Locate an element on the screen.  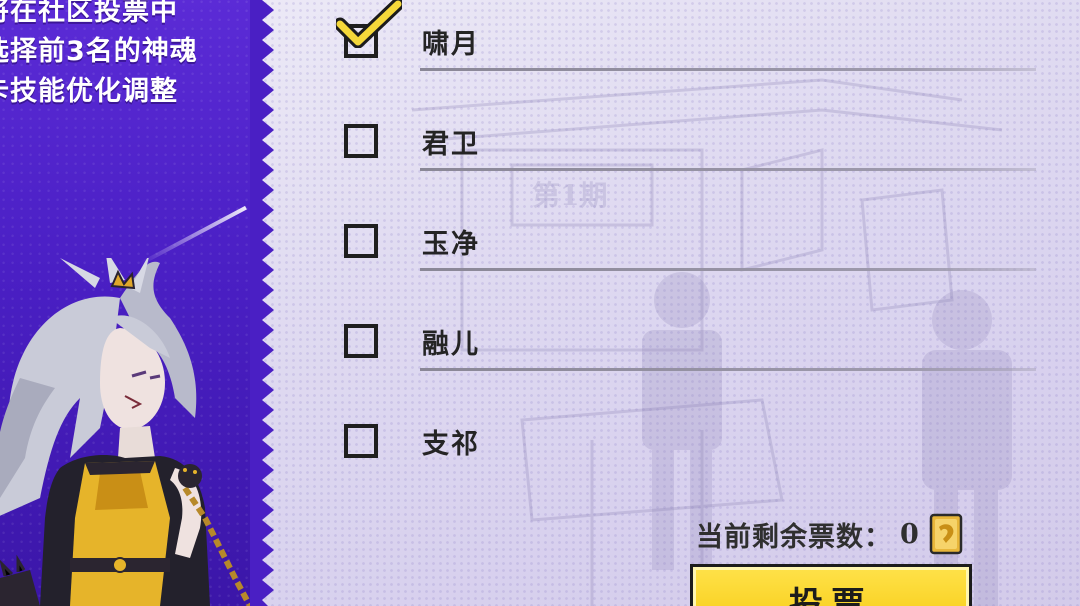
votes-remaining: 当前剩余票数： 0 is located at coordinates (829, 534).